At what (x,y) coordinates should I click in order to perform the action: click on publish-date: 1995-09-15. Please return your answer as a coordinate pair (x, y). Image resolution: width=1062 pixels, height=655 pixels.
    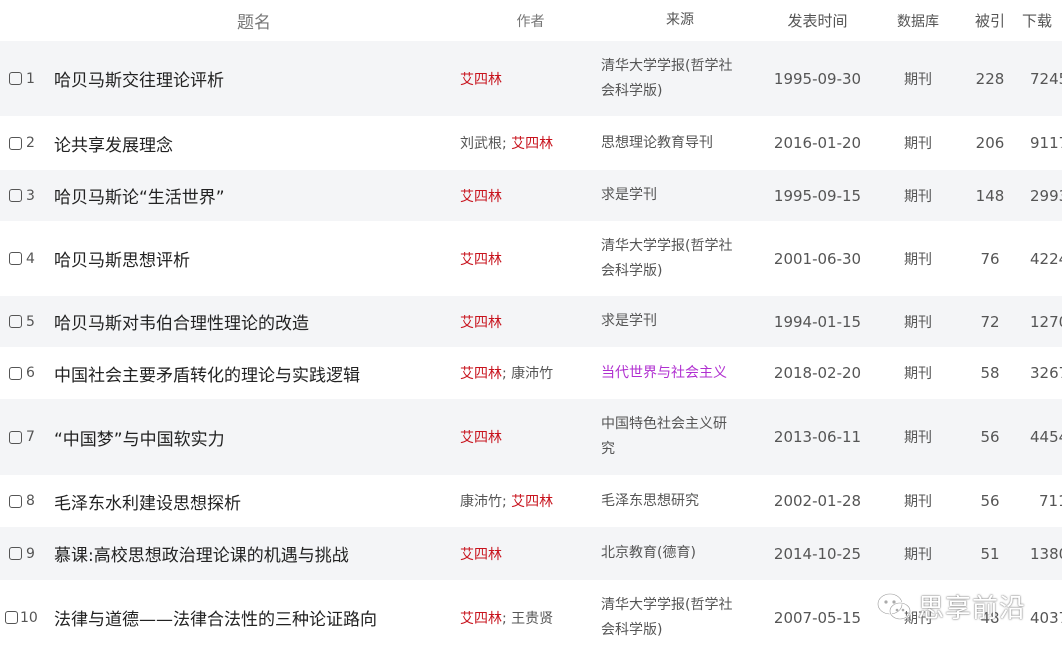
    Looking at the image, I should click on (817, 195).